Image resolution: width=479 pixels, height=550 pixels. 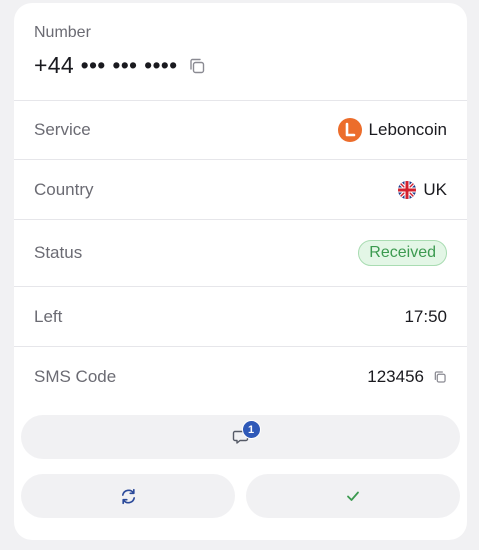 I want to click on time-left-row: Left 17:50, so click(x=240, y=317).